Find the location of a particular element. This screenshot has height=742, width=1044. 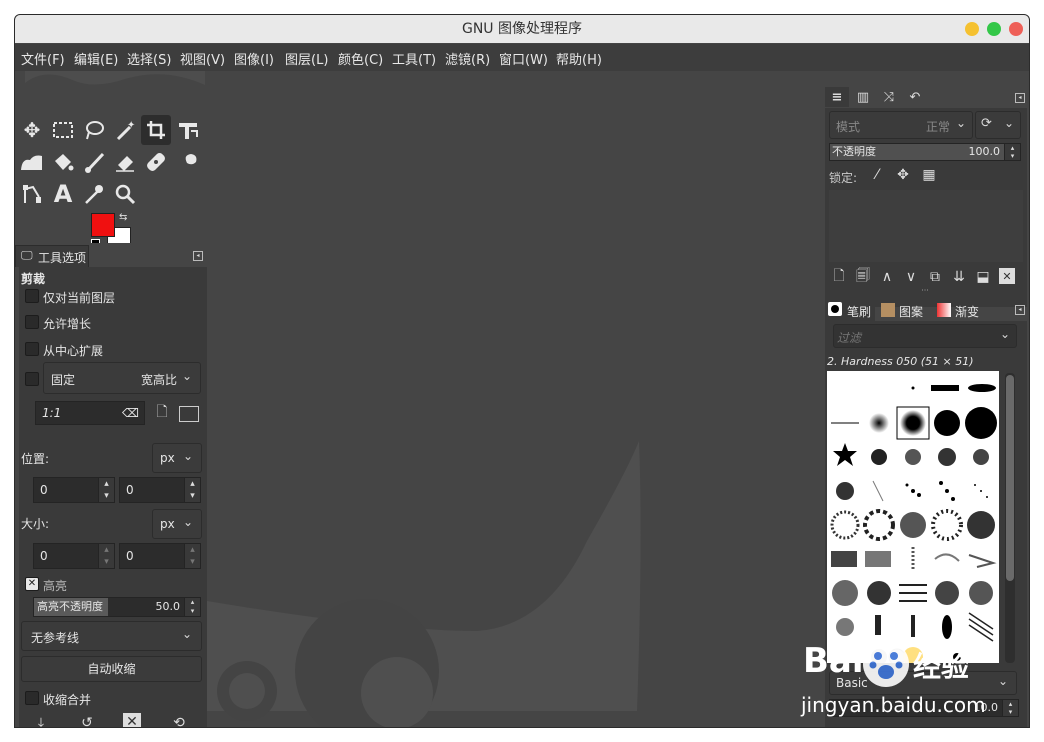

color-picker-tool-icon is located at coordinates (94, 194).